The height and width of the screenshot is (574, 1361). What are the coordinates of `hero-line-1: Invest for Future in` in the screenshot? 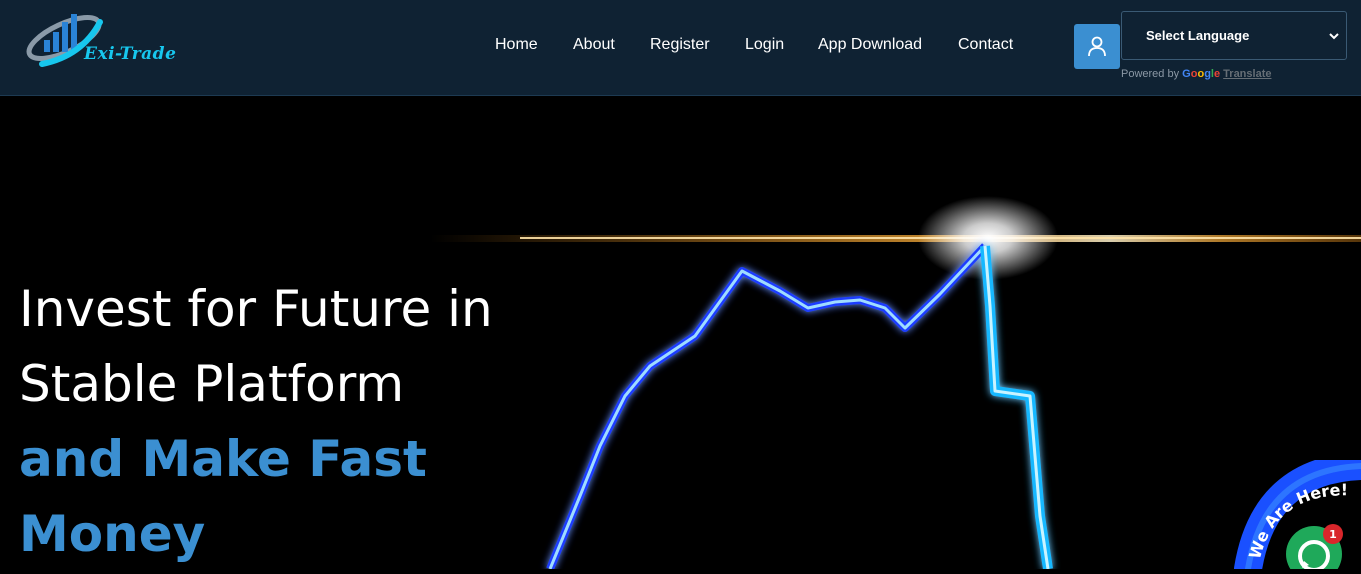 It's located at (256, 309).